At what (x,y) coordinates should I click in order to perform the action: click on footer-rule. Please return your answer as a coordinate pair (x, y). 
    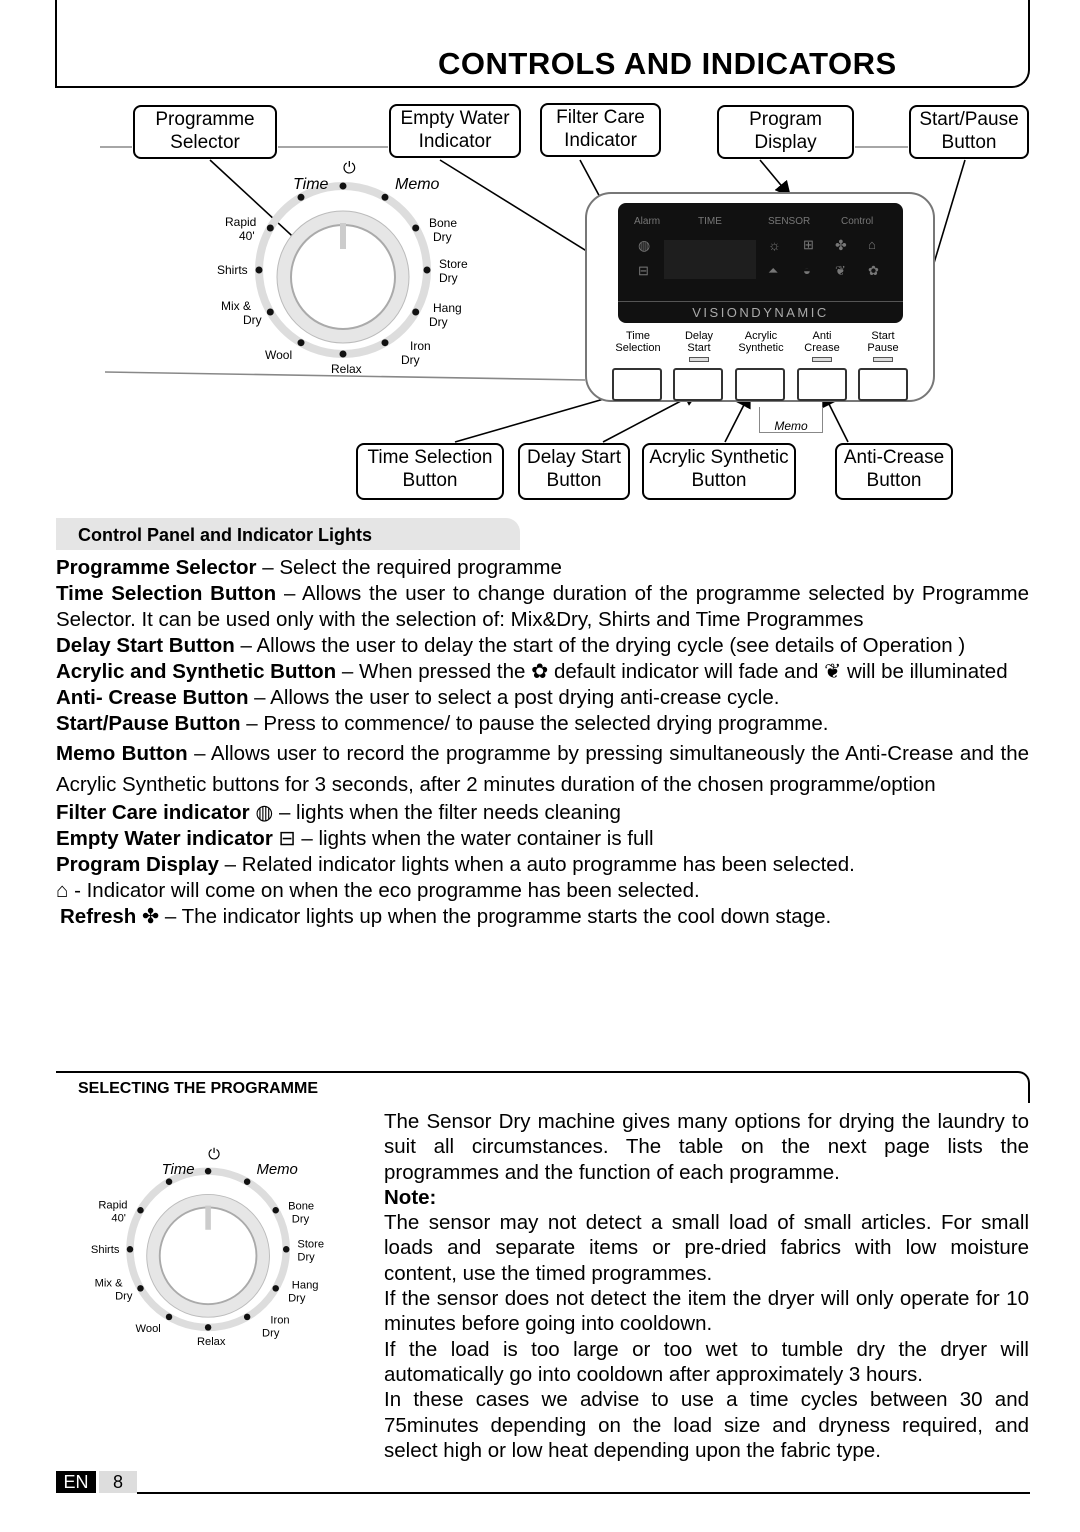
    Looking at the image, I should click on (583, 1493).